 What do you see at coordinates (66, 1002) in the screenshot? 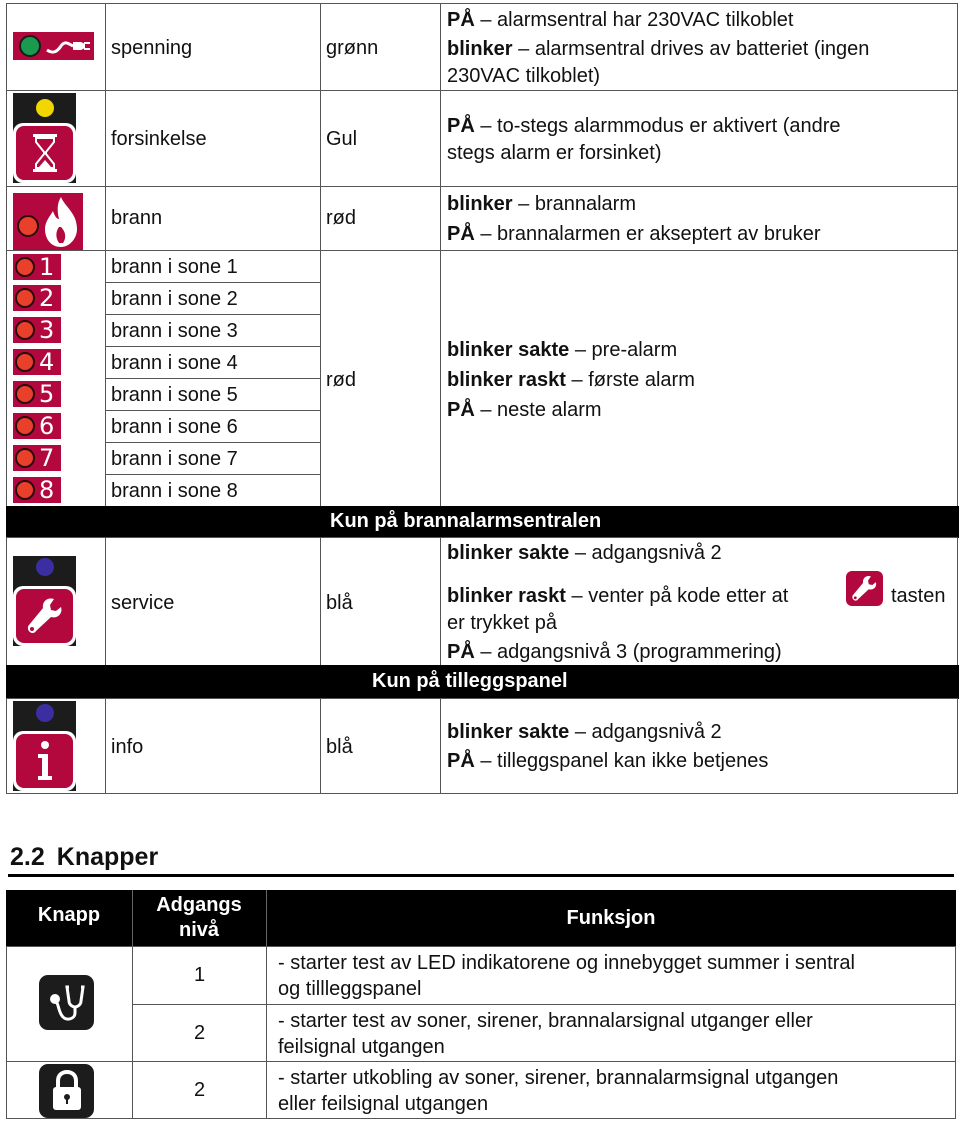
I see `stethoscope-icon` at bounding box center [66, 1002].